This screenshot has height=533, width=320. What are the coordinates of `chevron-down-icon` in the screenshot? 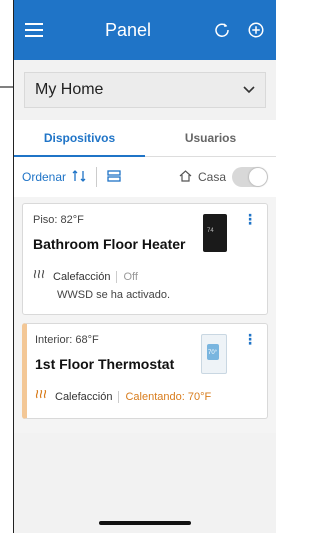 It's located at (249, 90).